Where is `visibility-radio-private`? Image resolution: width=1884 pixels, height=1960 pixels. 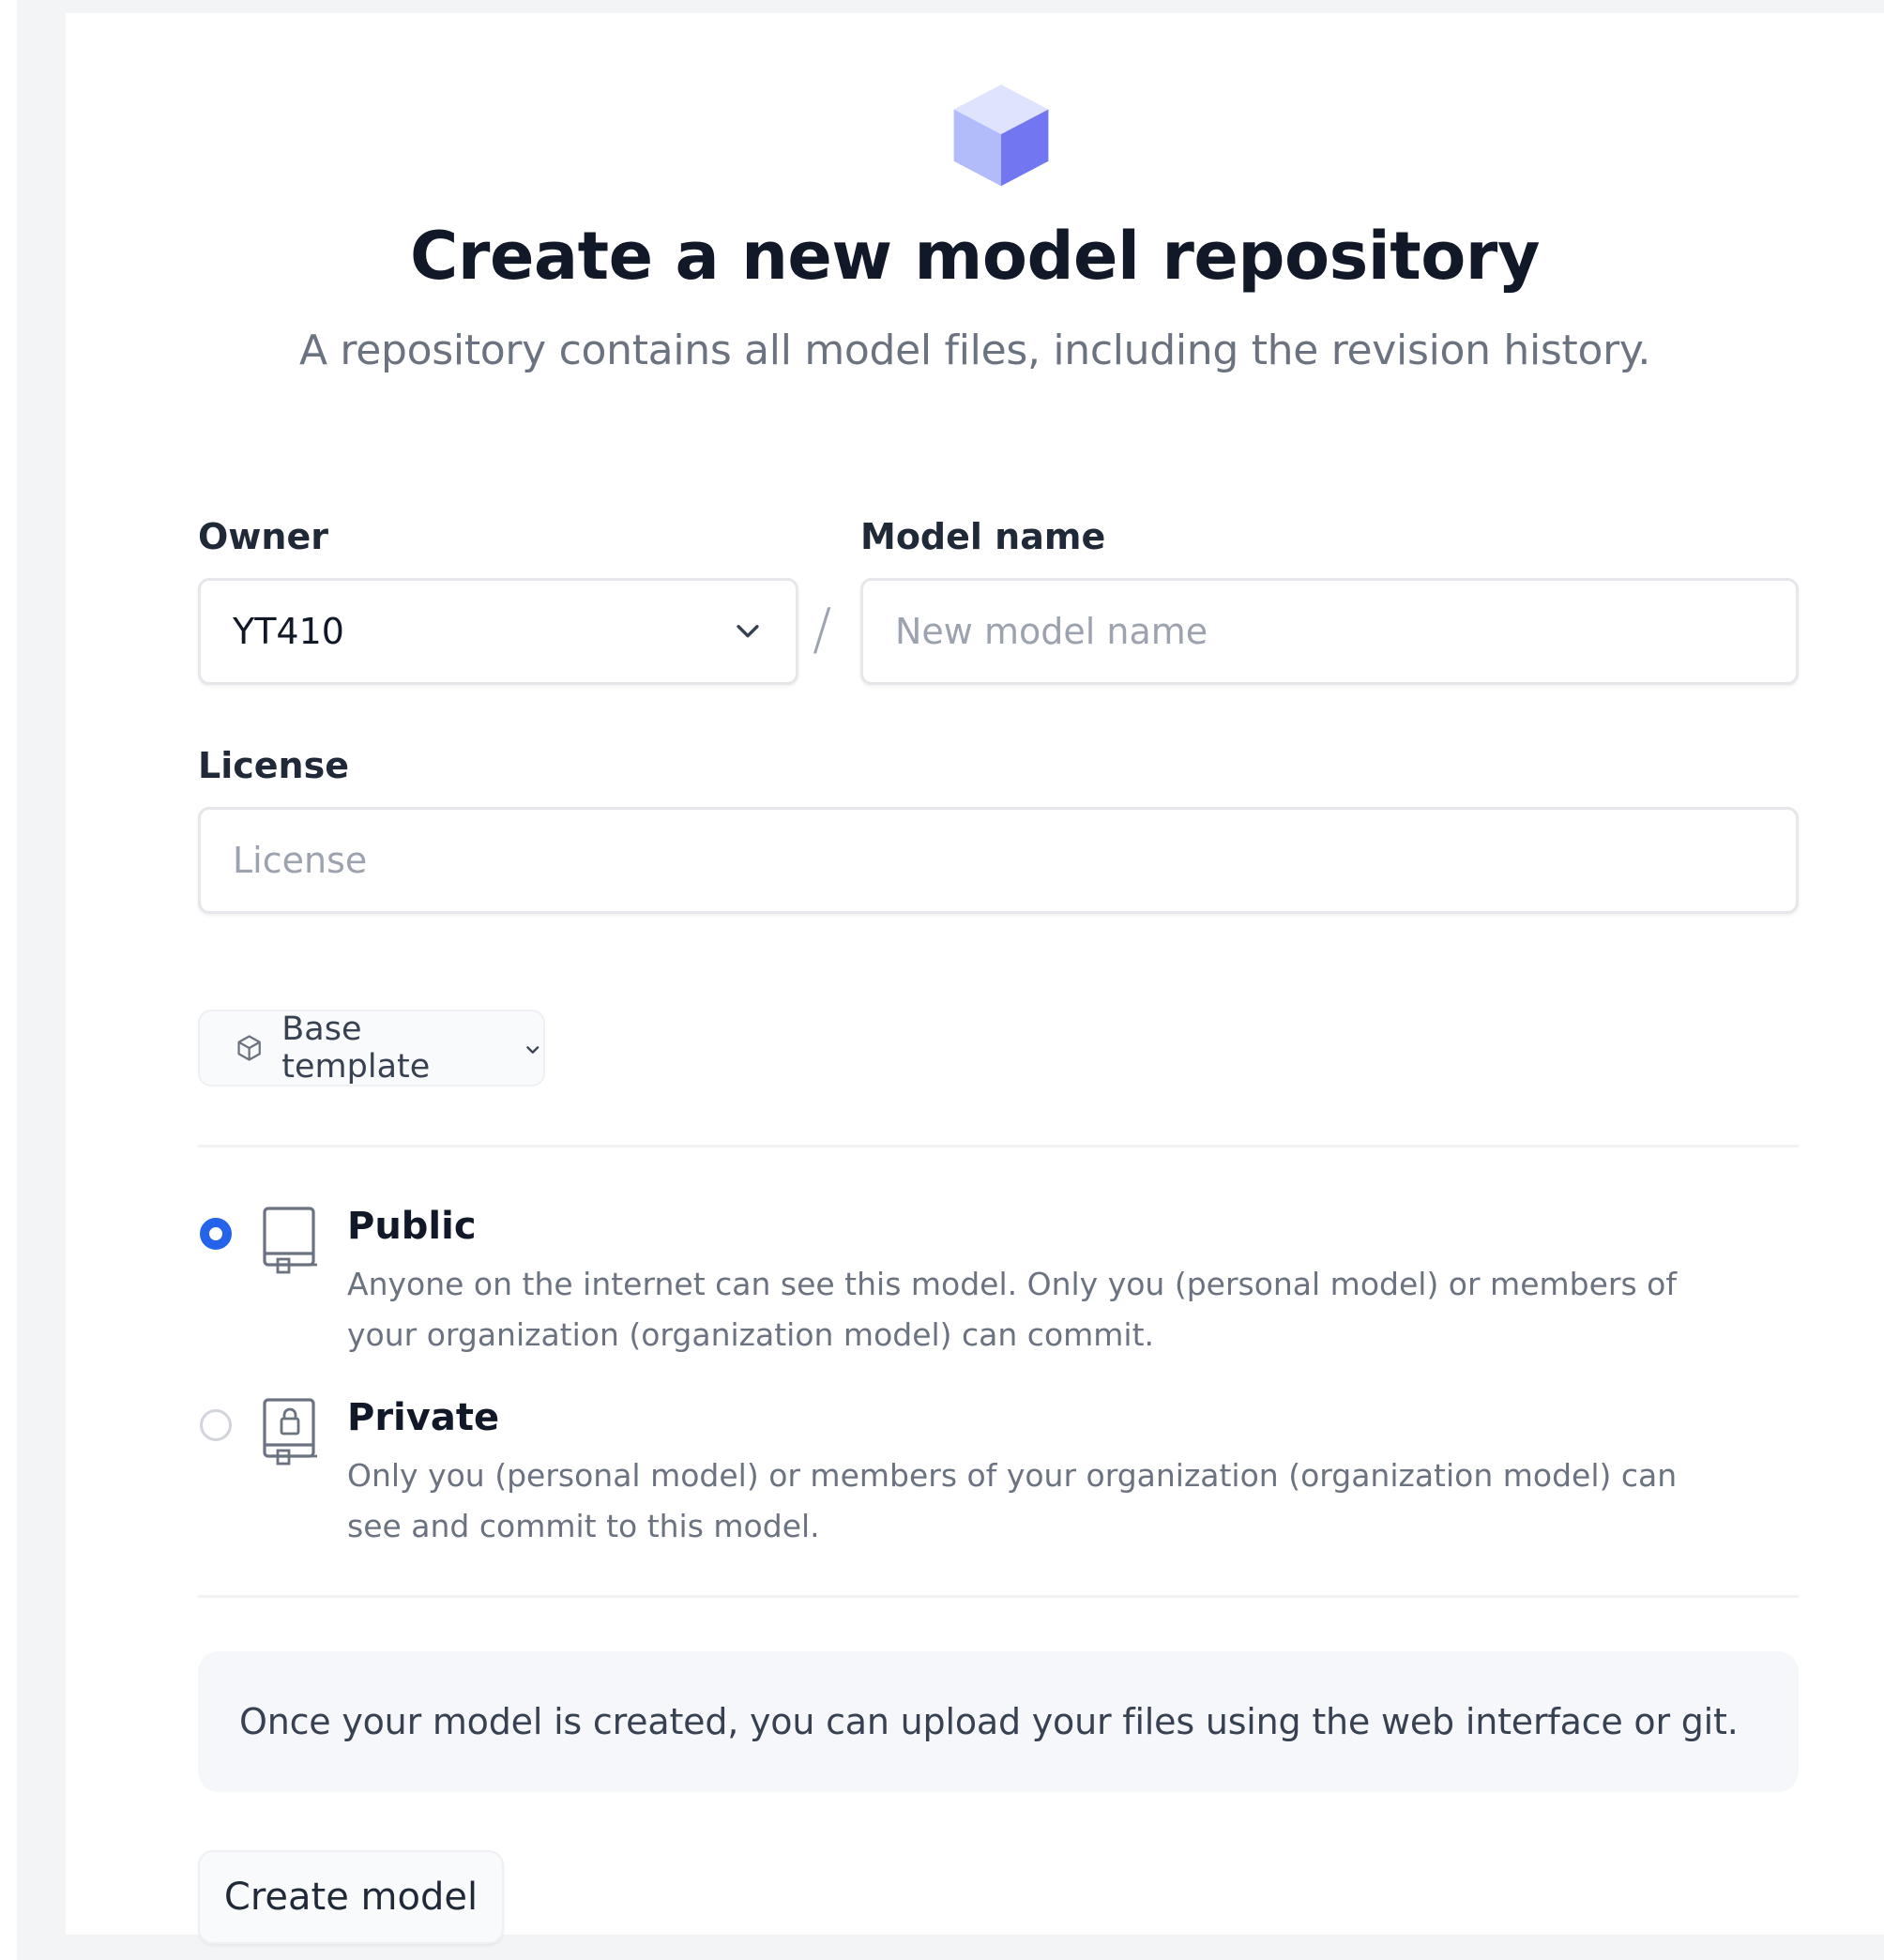
visibility-radio-private is located at coordinates (216, 1425).